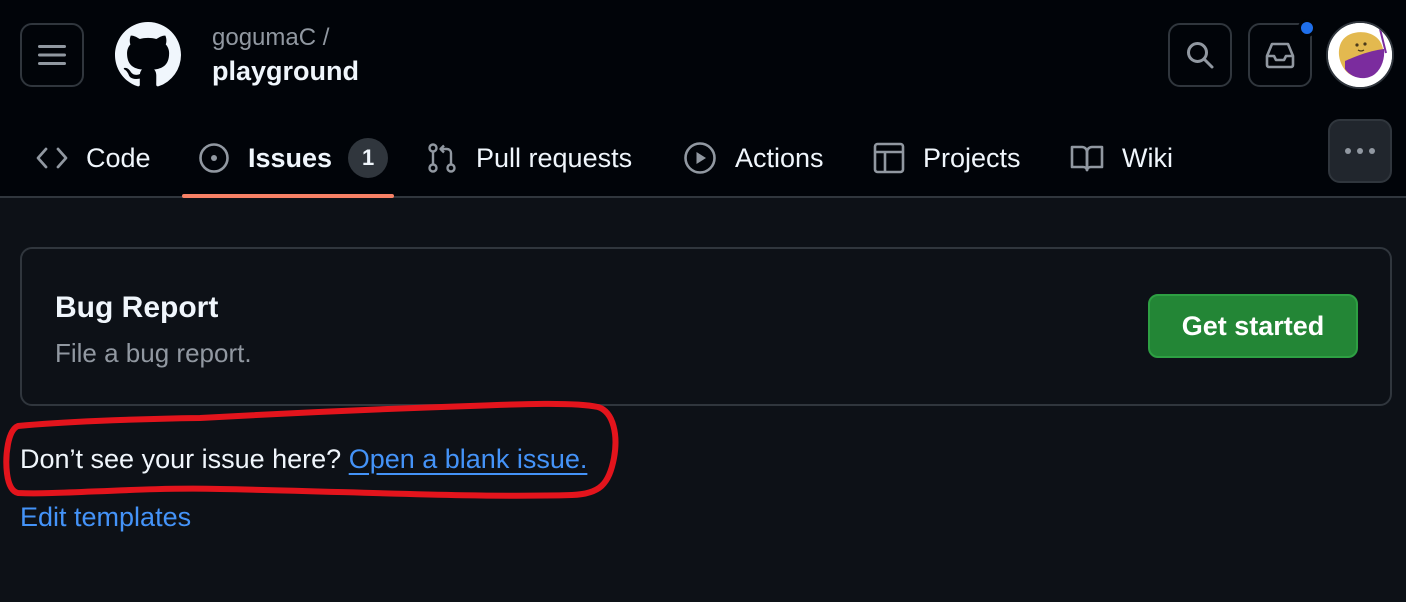 The height and width of the screenshot is (602, 1406). I want to click on search-button, so click(1200, 55).